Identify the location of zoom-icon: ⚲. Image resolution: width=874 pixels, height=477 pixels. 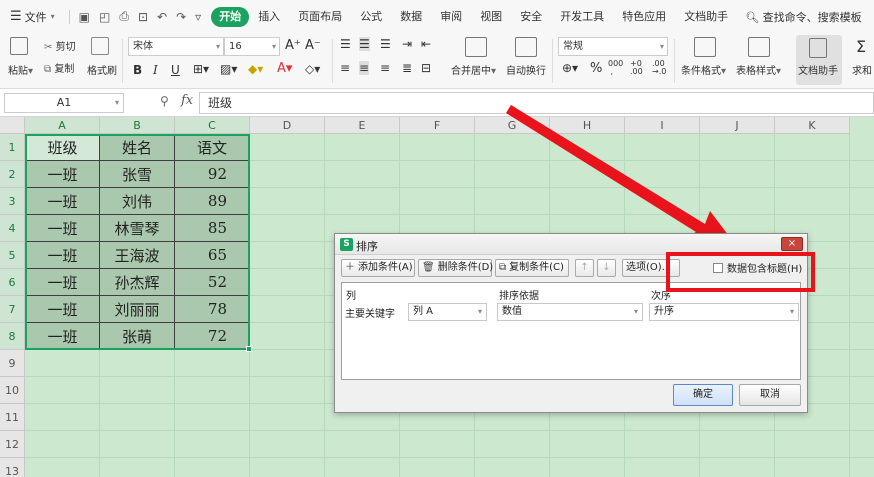
(164, 101).